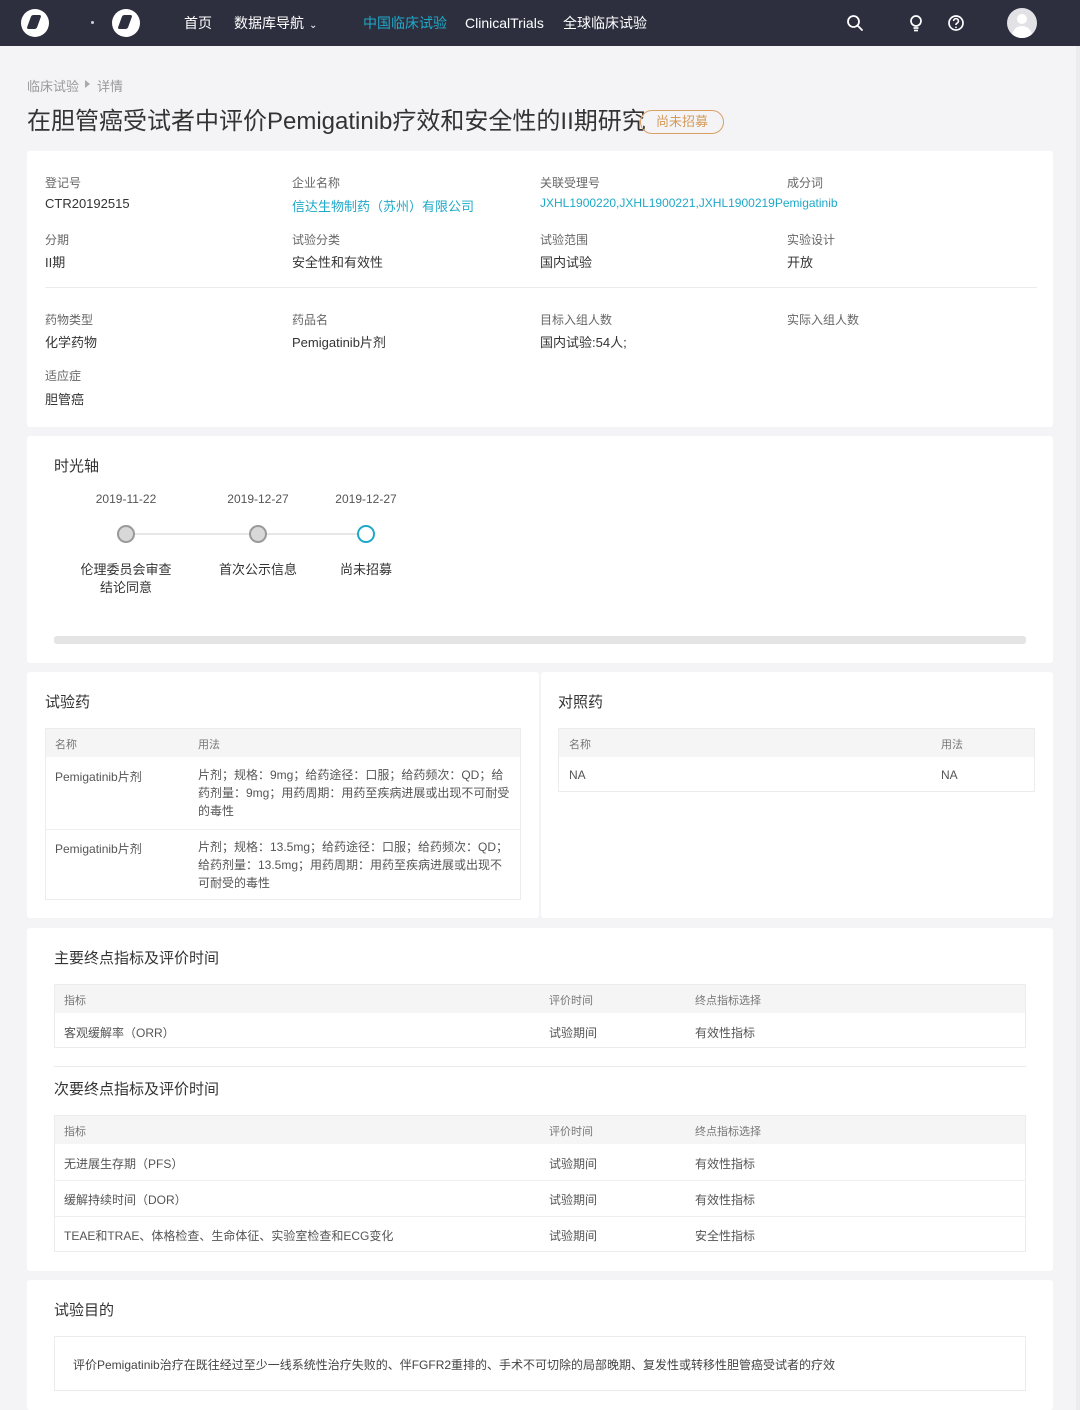  What do you see at coordinates (949, 775) in the screenshot?
I see `control-usage-cell: NA` at bounding box center [949, 775].